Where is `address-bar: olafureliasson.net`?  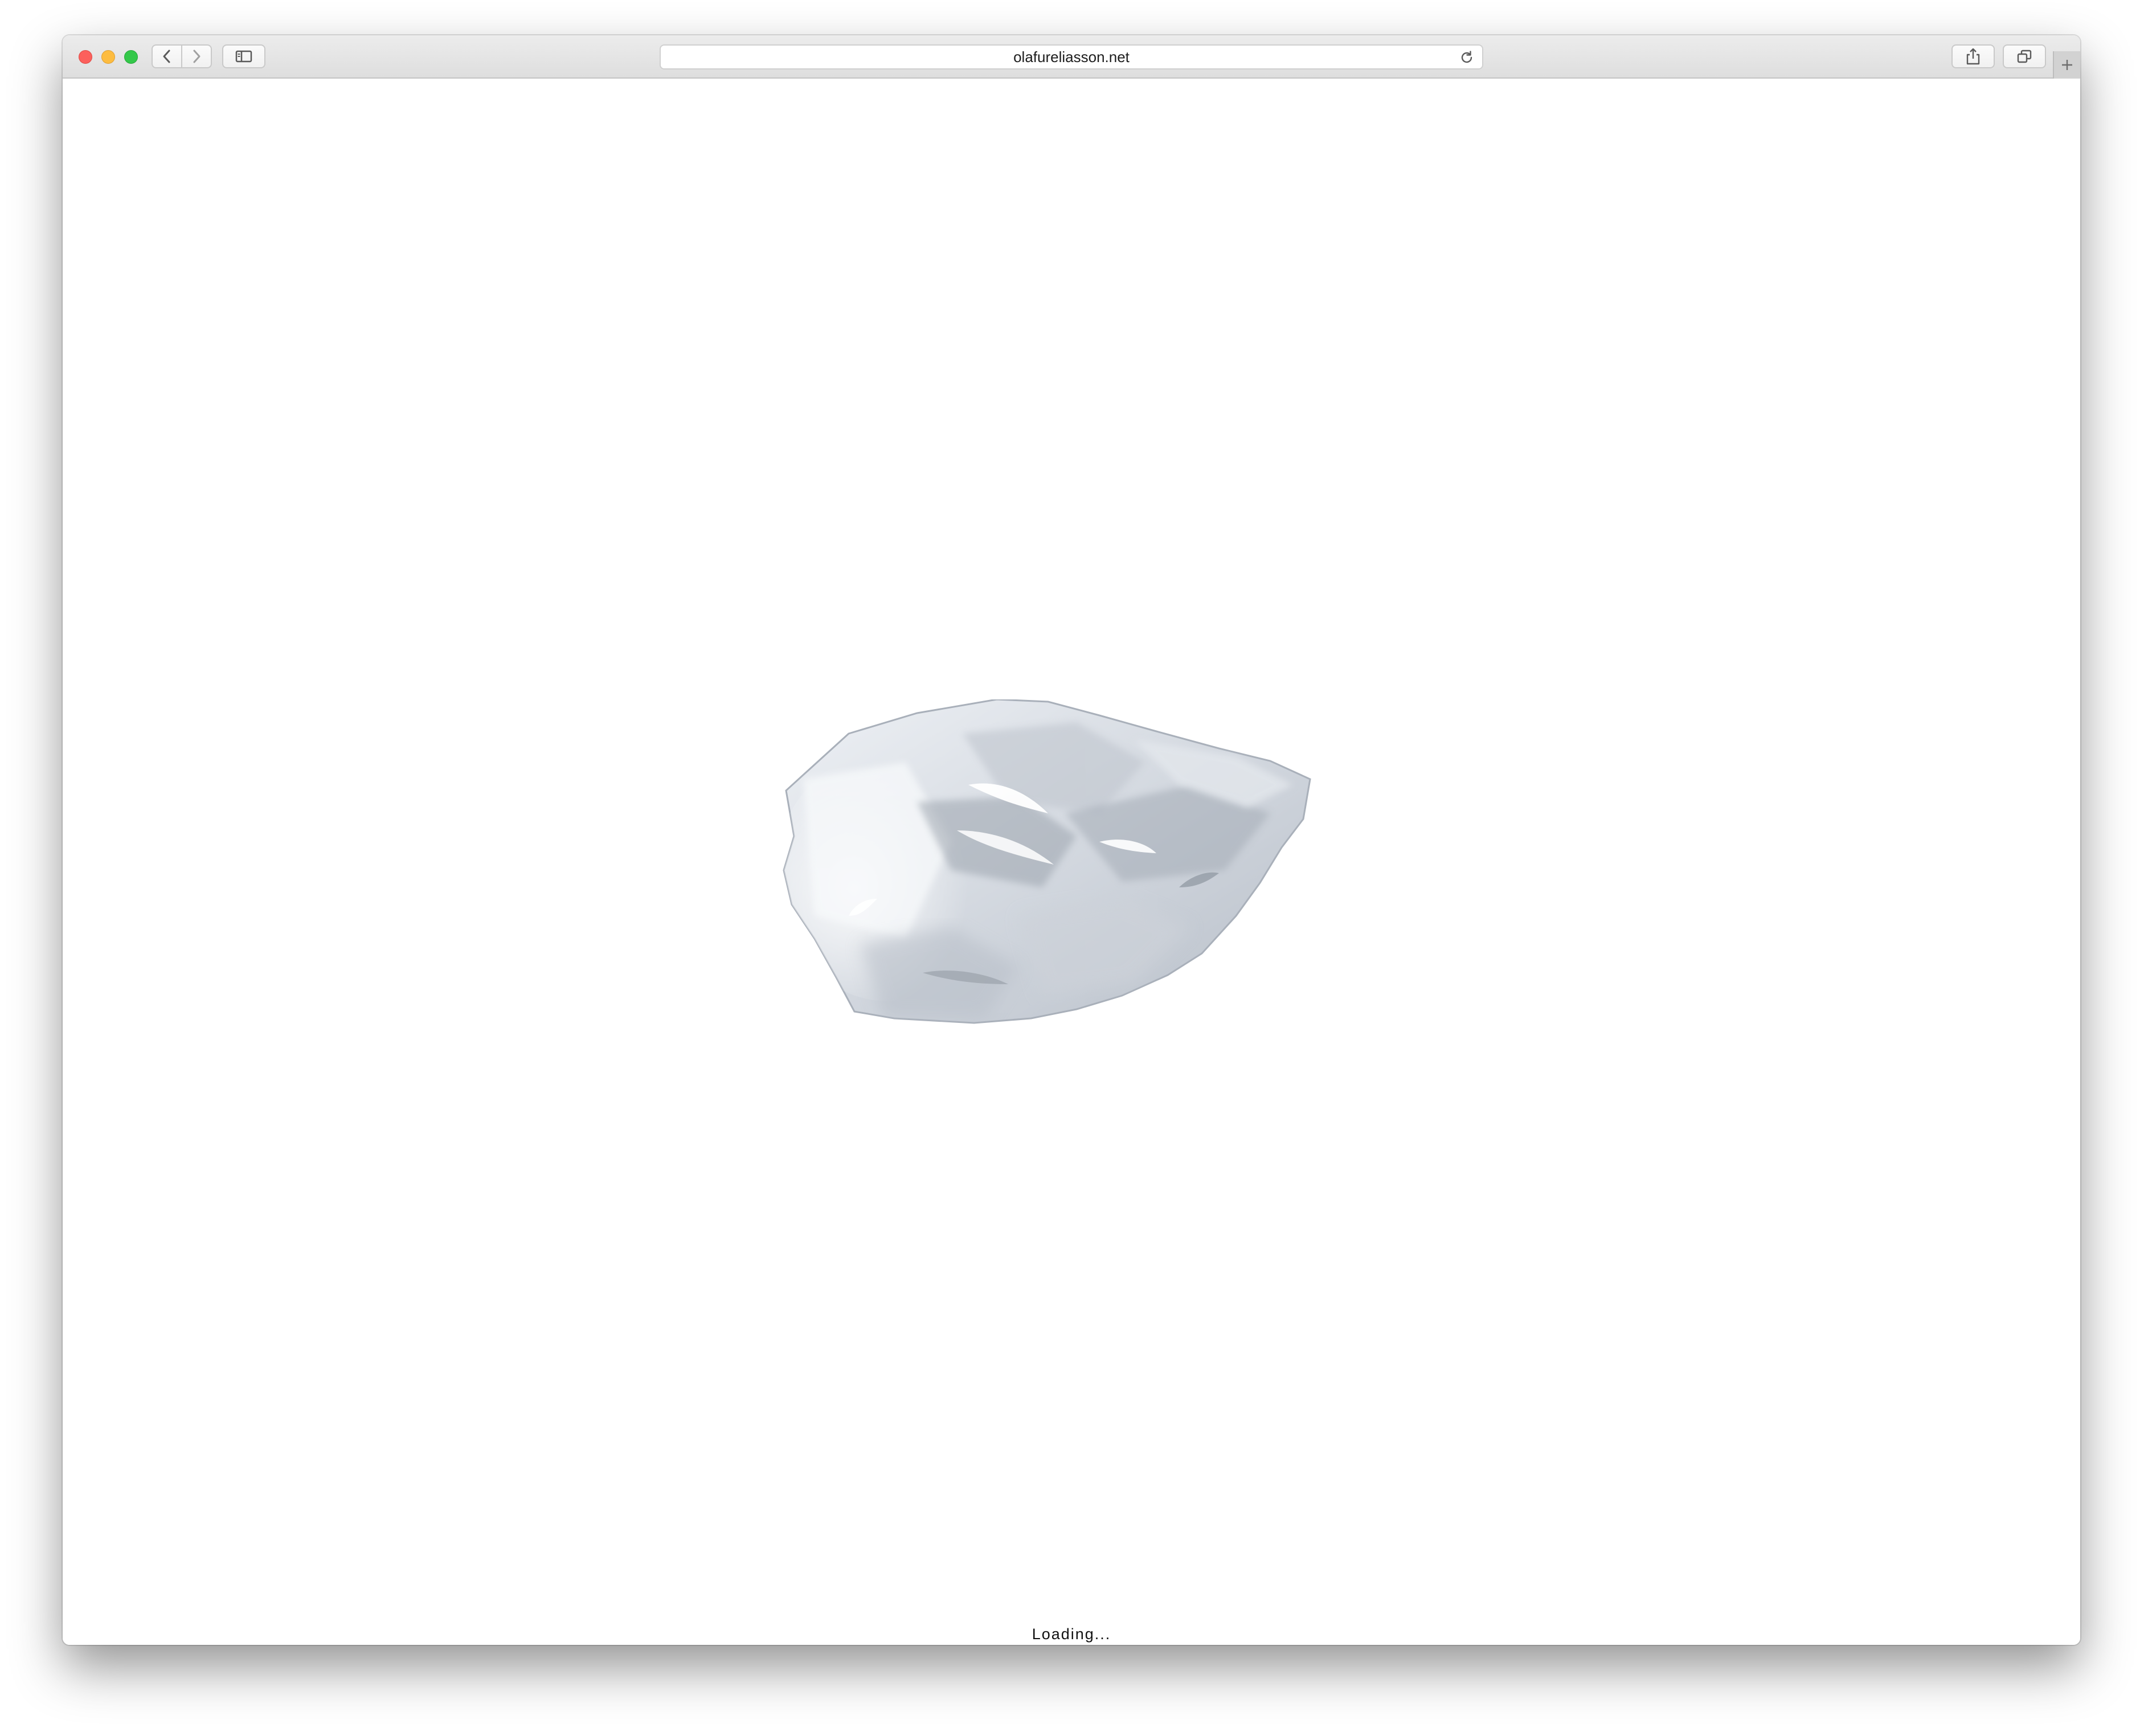 address-bar: olafureliasson.net is located at coordinates (1071, 56).